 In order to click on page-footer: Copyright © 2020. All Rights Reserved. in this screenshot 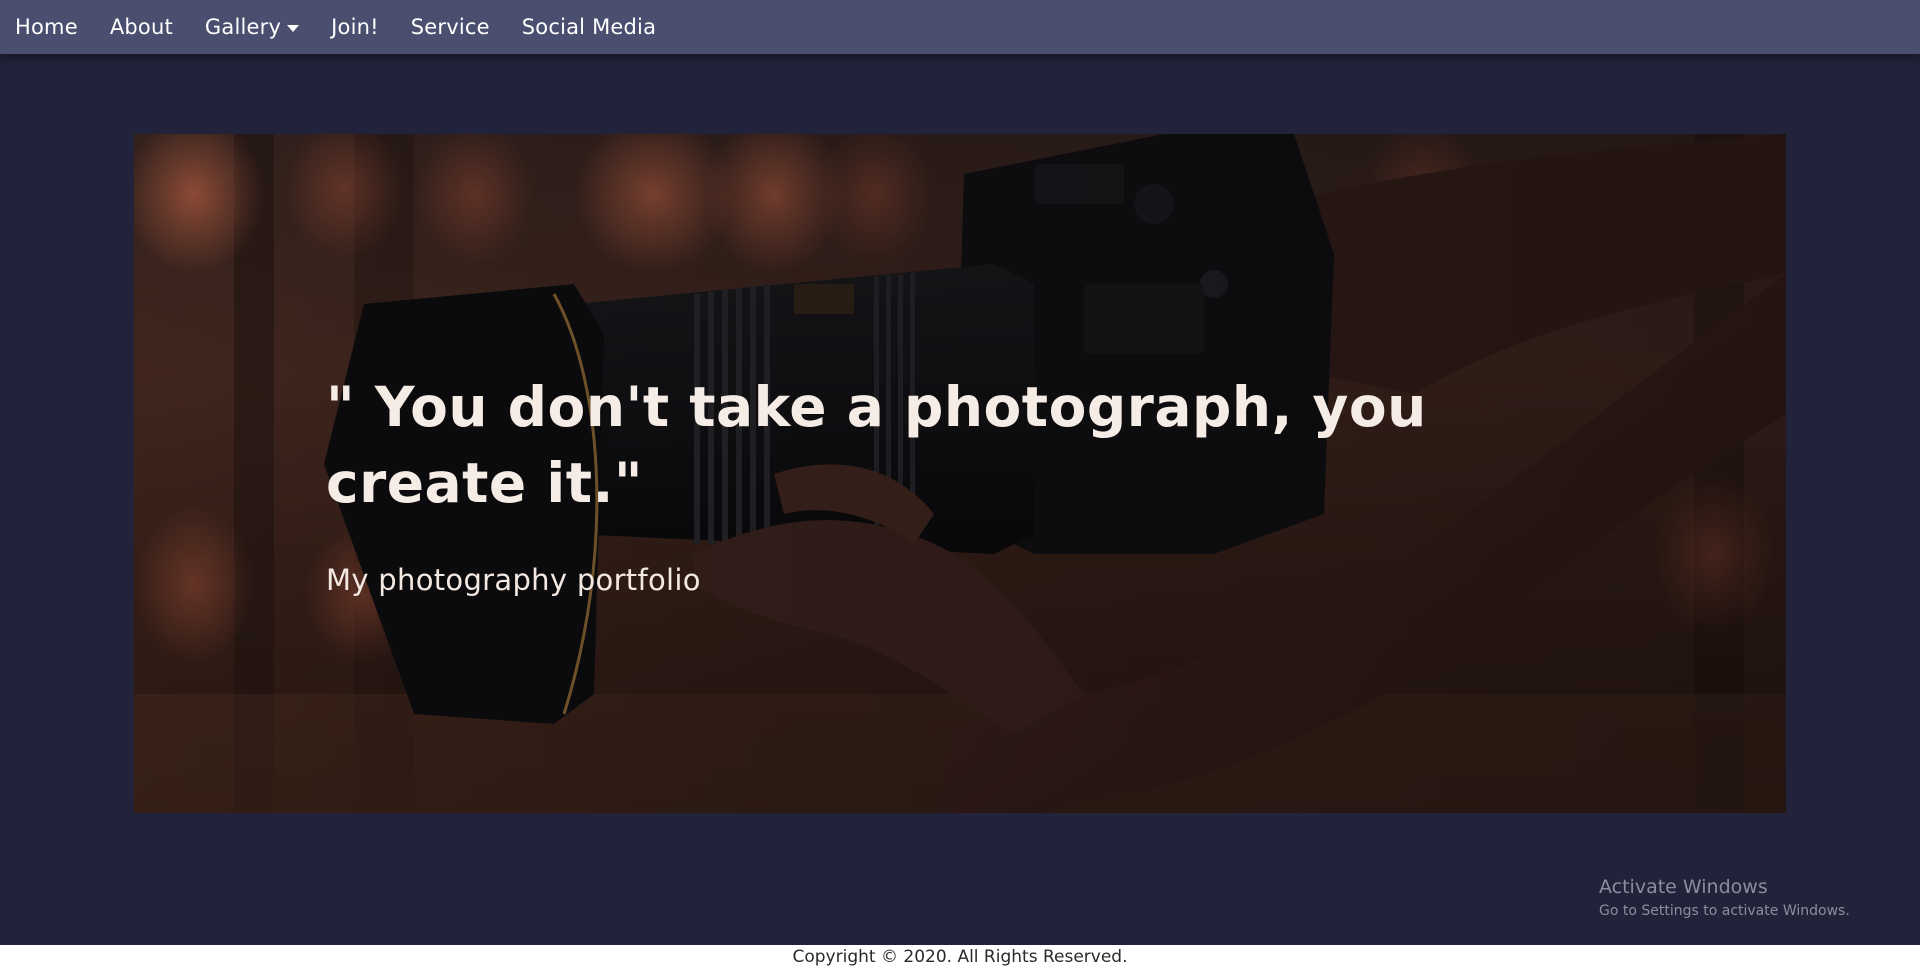, I will do `click(960, 957)`.